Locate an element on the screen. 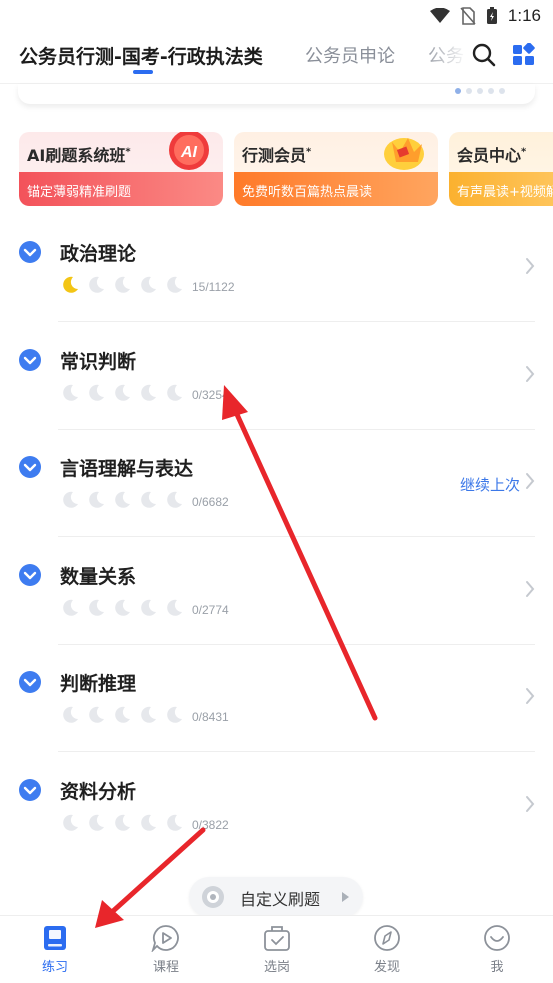  banner-carousel is located at coordinates (276, 94).